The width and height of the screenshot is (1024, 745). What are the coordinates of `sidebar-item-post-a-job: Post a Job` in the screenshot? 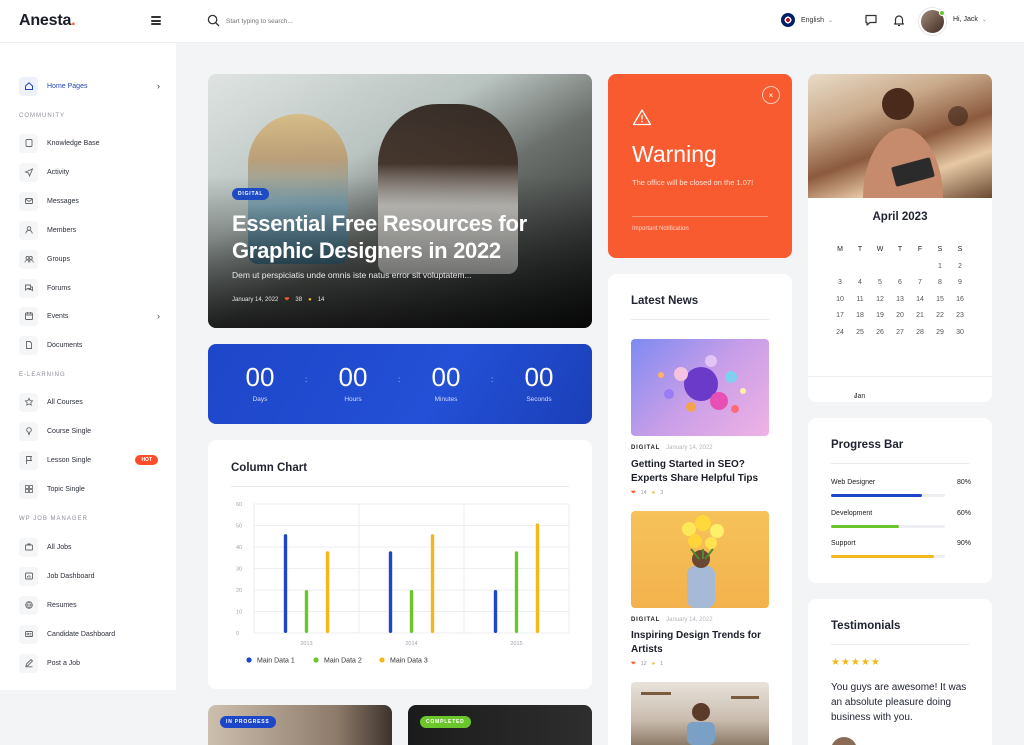 It's located at (91, 663).